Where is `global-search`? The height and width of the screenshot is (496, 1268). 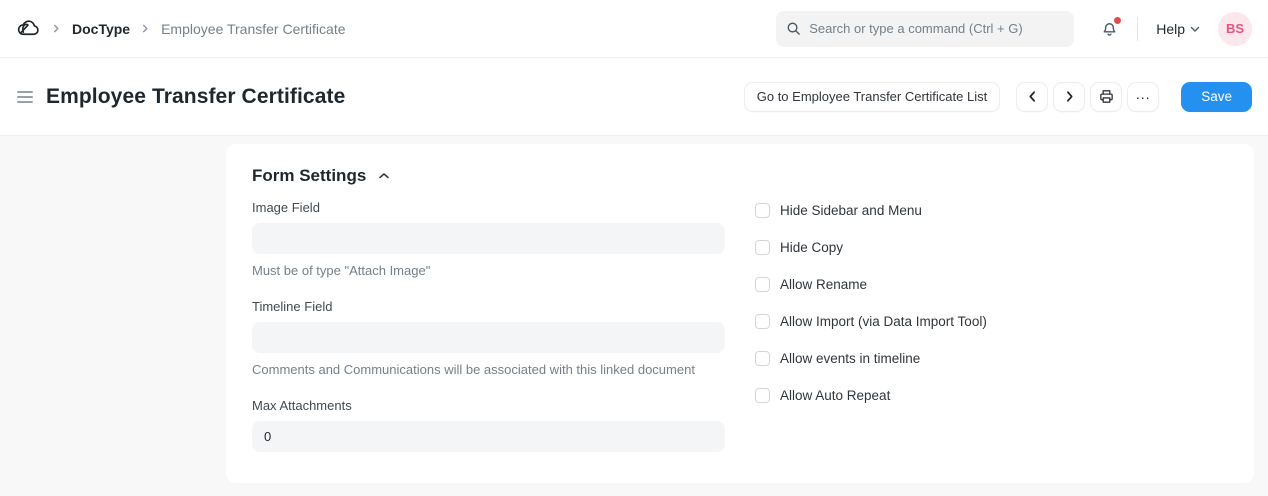 global-search is located at coordinates (925, 28).